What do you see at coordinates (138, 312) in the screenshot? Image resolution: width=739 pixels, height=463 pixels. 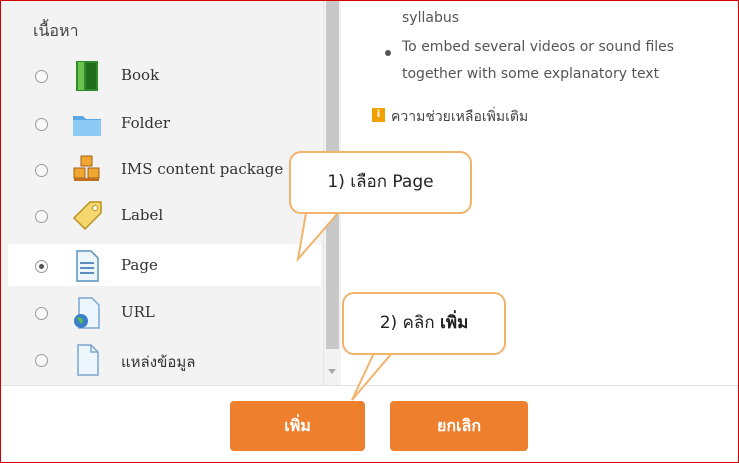 I see `item-label: URL` at bounding box center [138, 312].